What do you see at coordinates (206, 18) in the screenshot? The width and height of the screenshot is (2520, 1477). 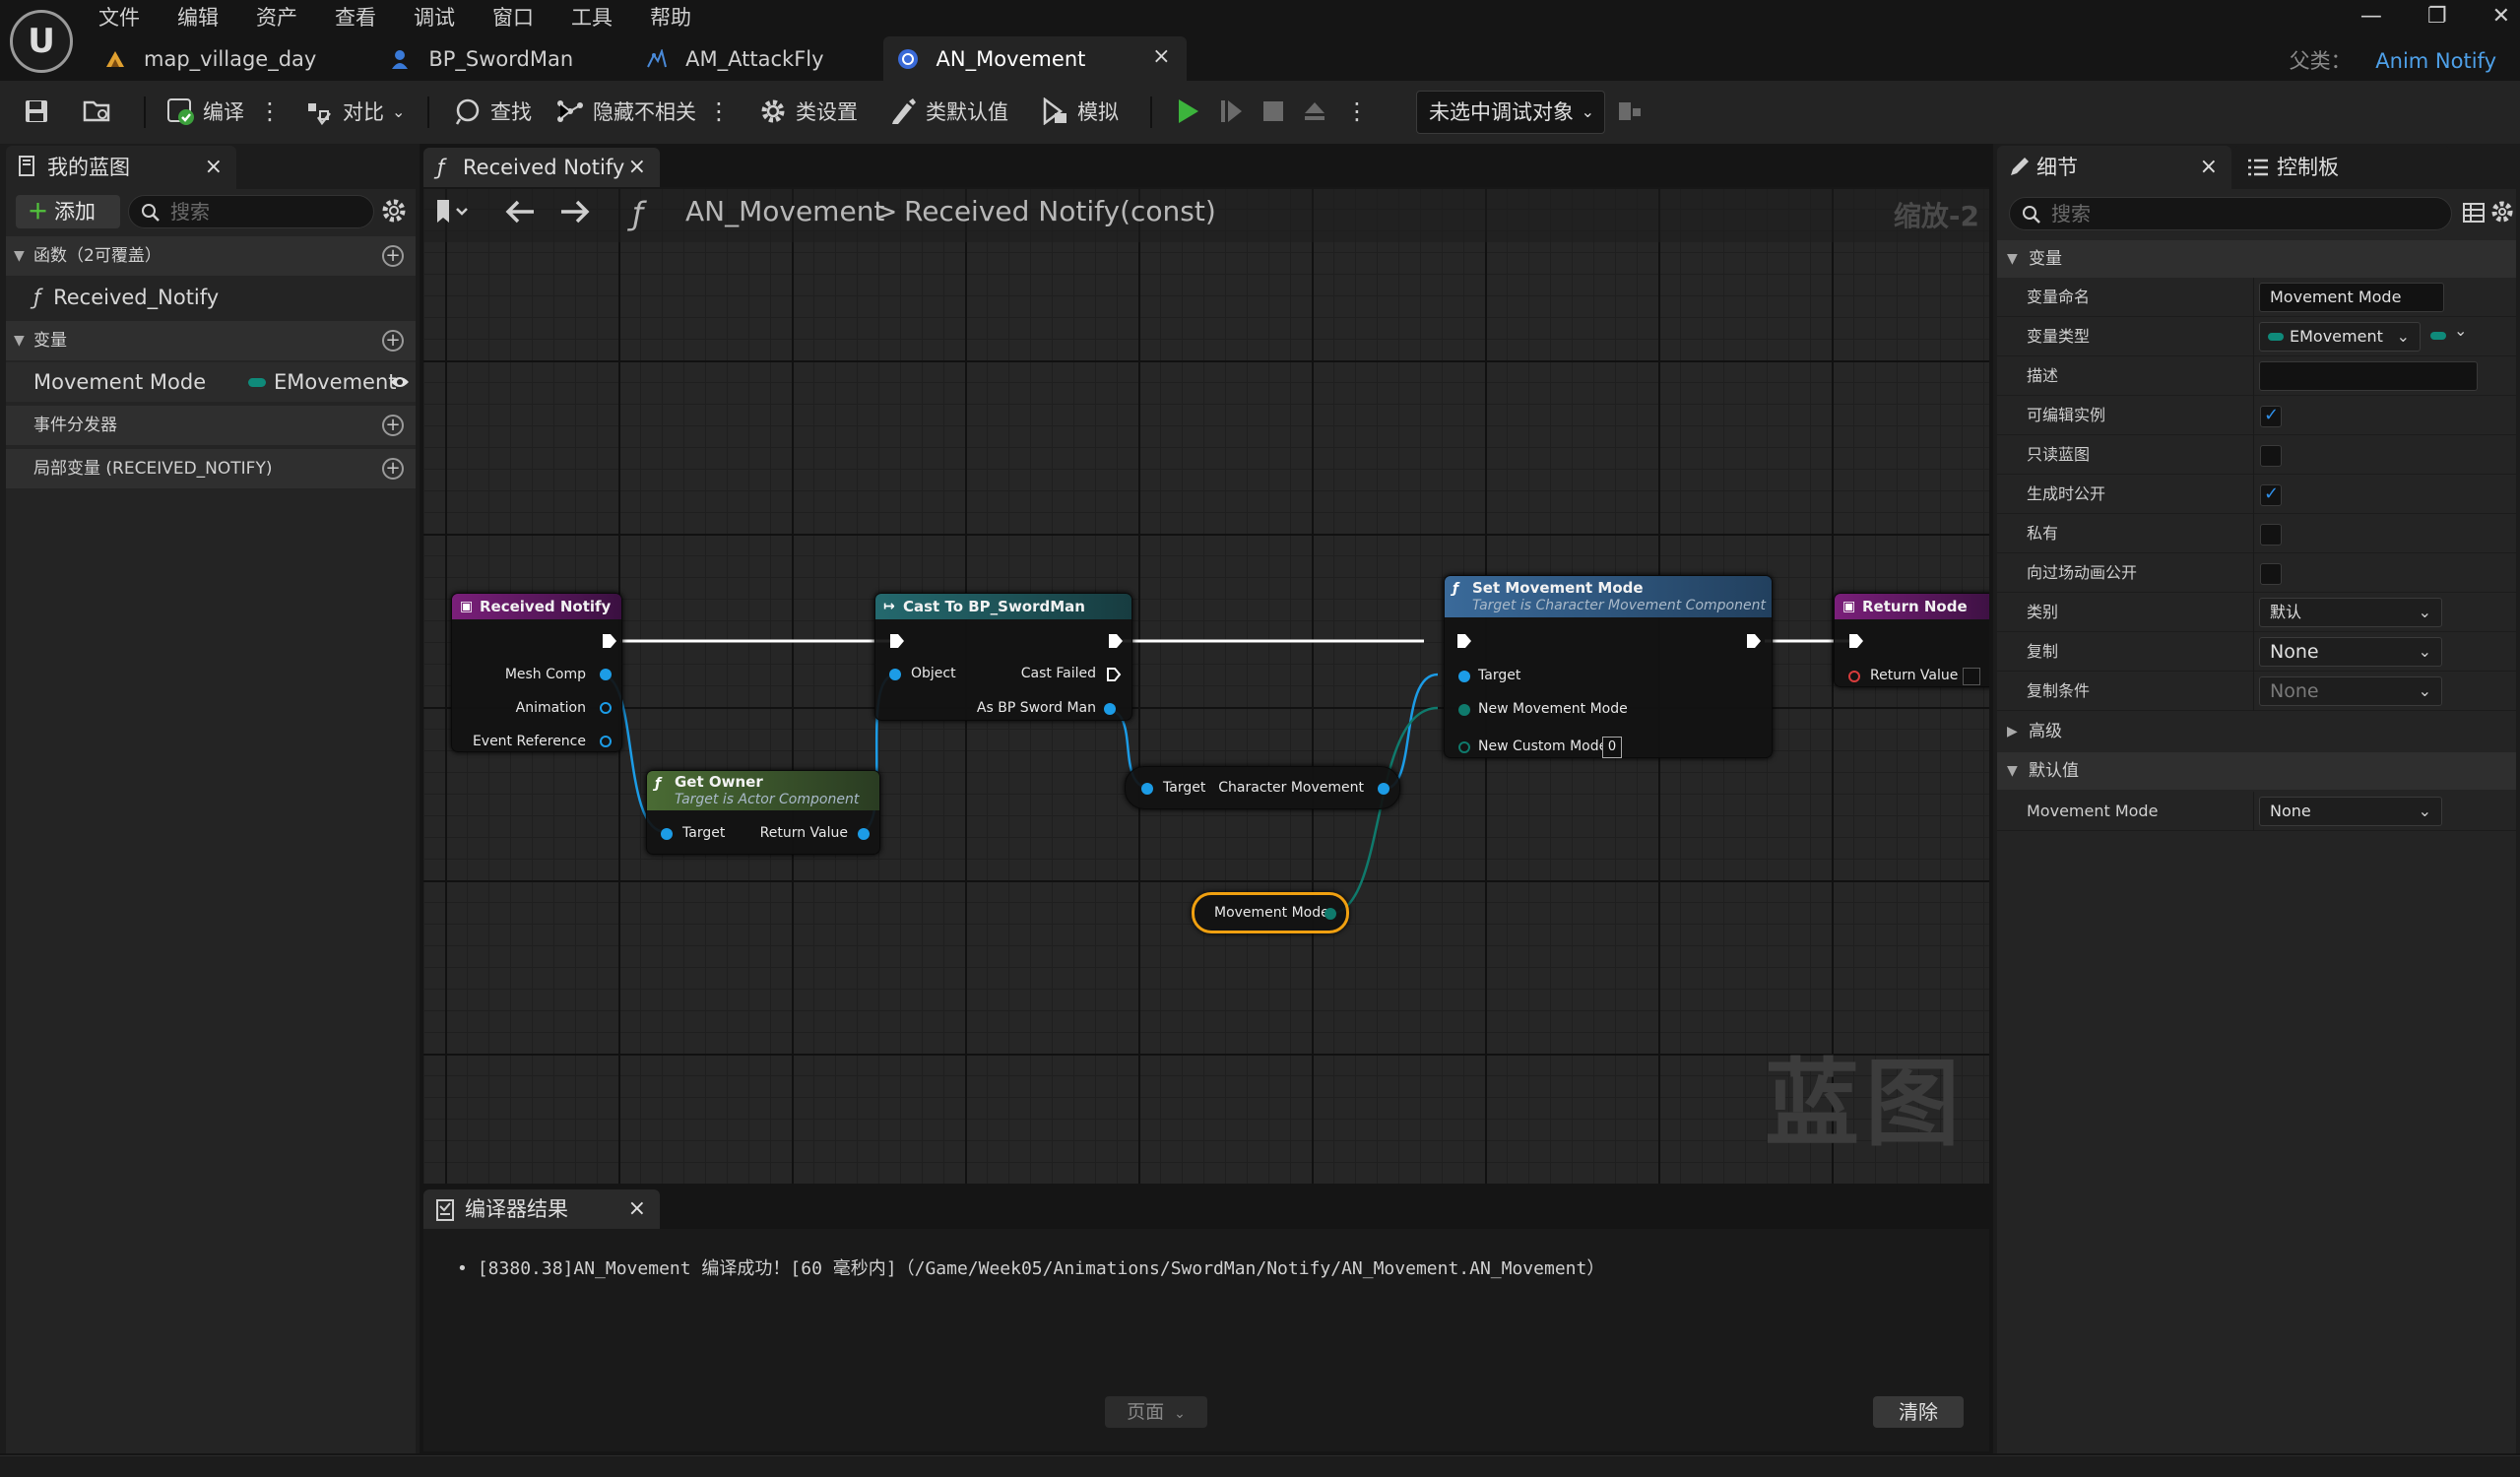 I see `menu-edit: 编辑` at bounding box center [206, 18].